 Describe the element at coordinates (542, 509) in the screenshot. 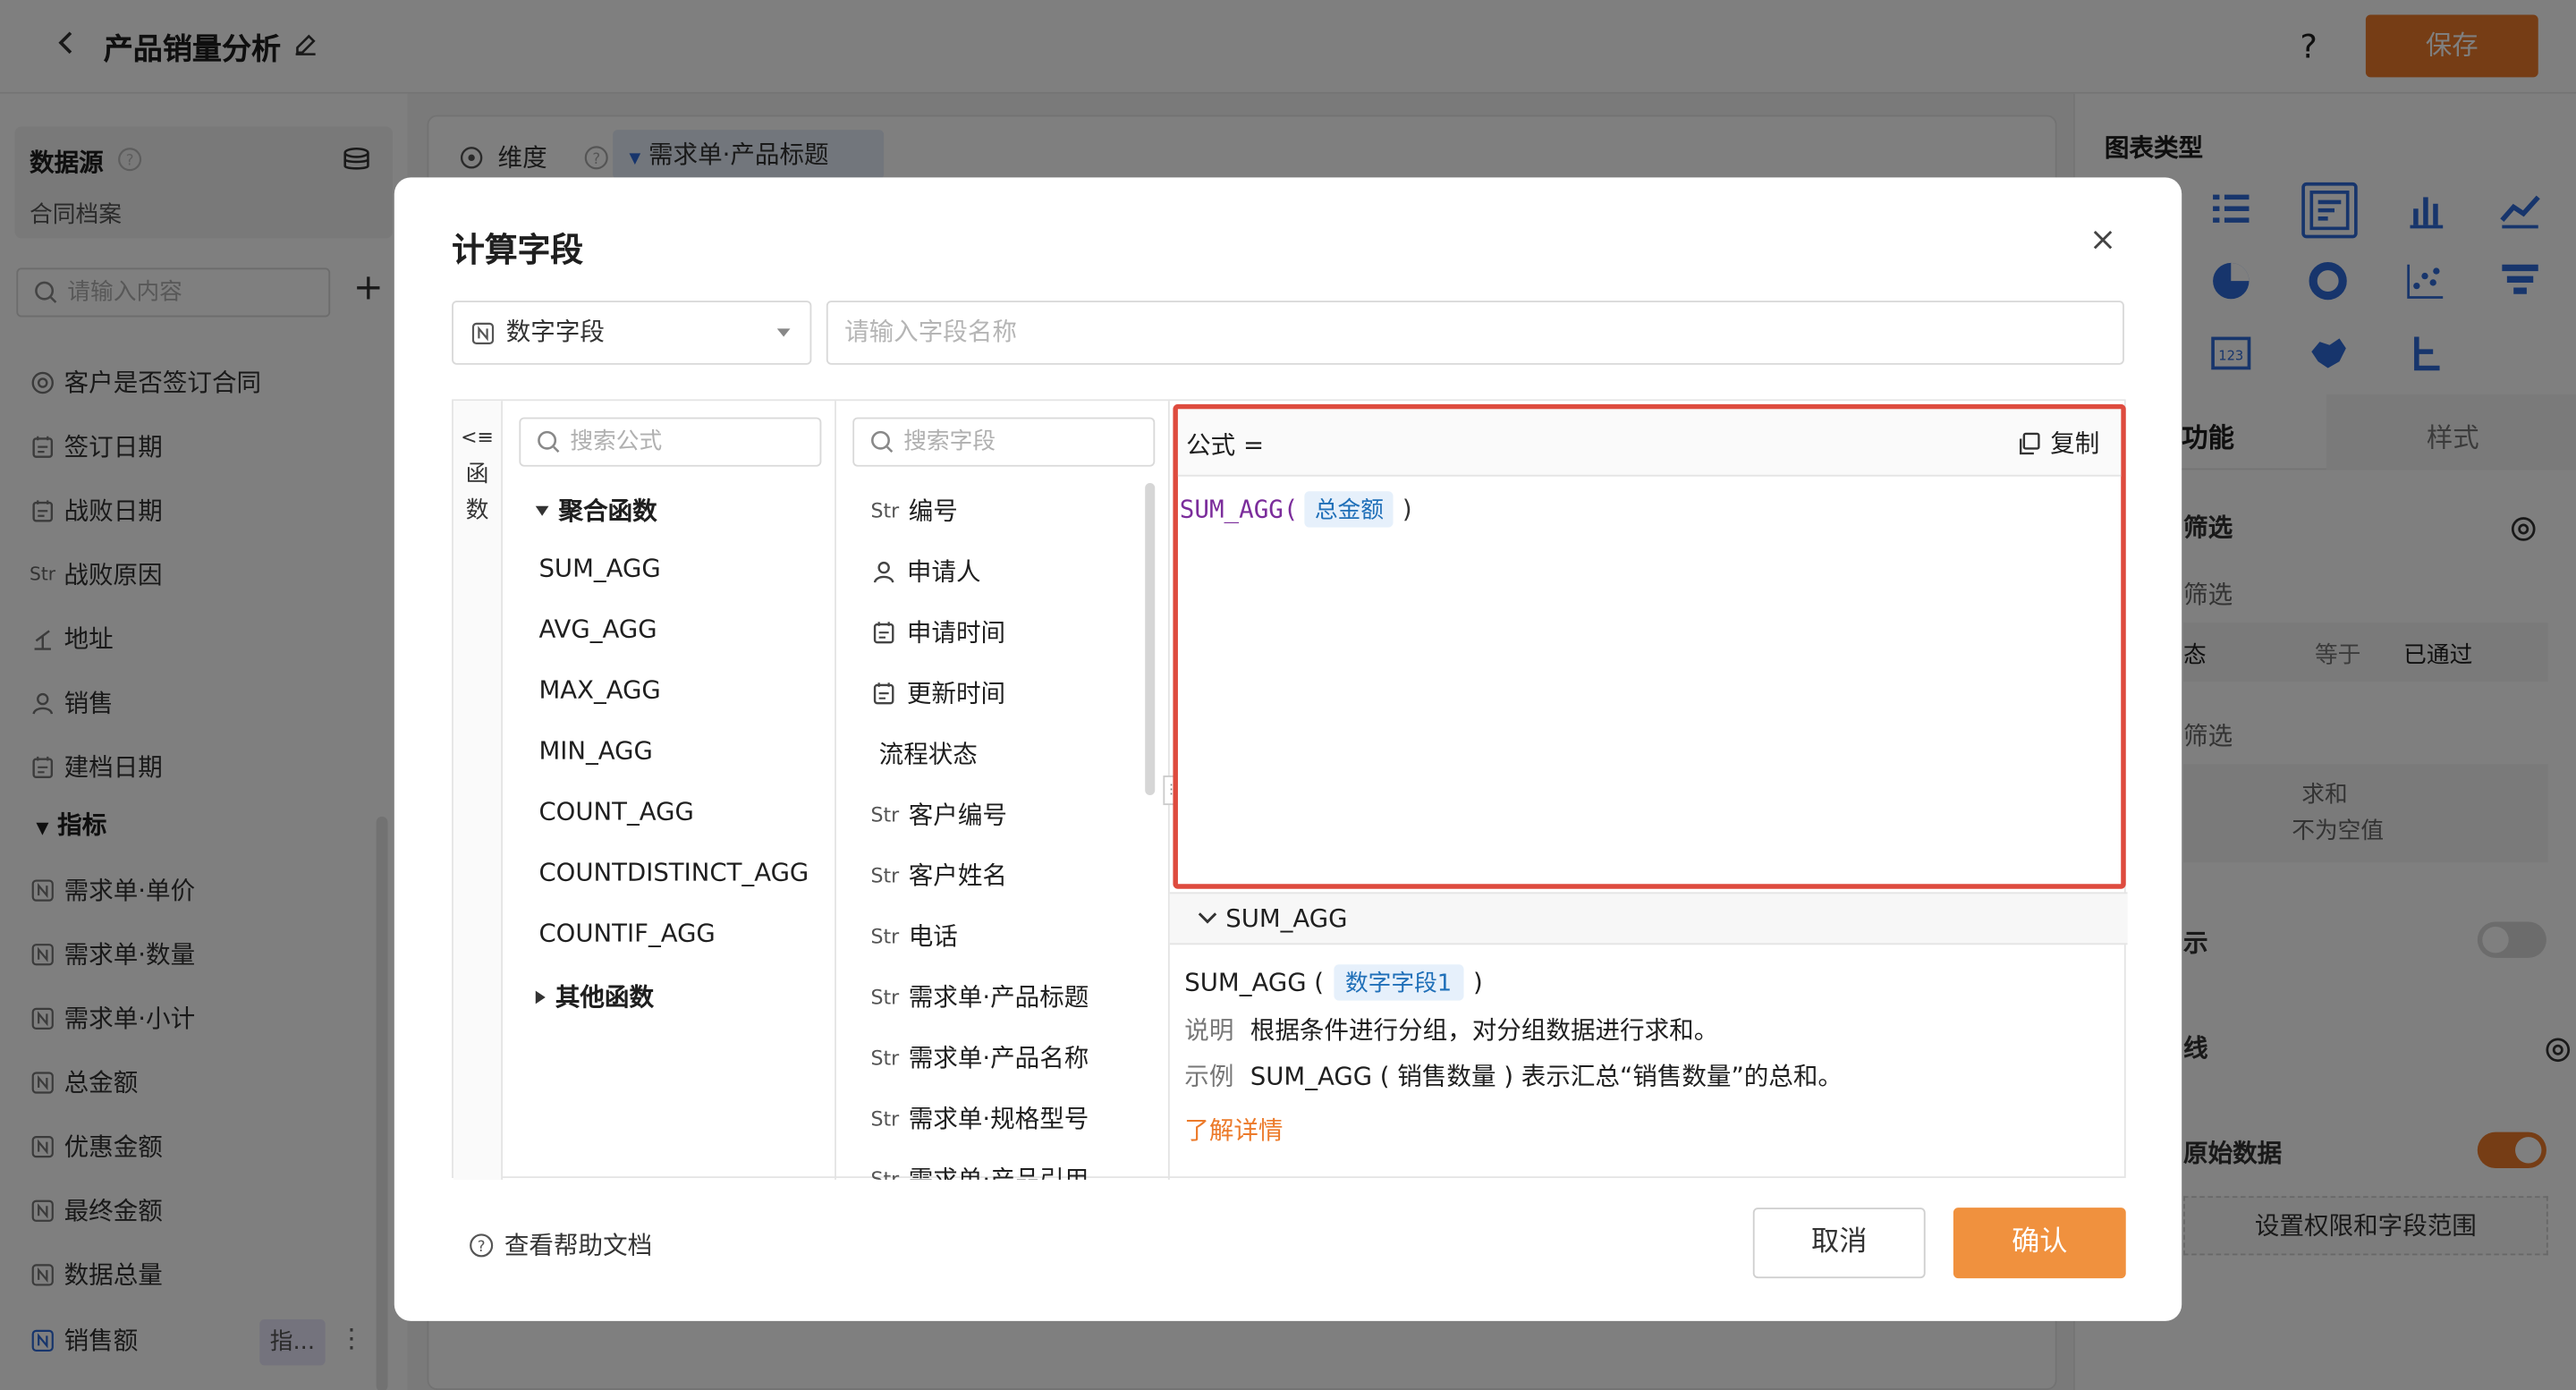

I see `caret-down-icon` at that location.